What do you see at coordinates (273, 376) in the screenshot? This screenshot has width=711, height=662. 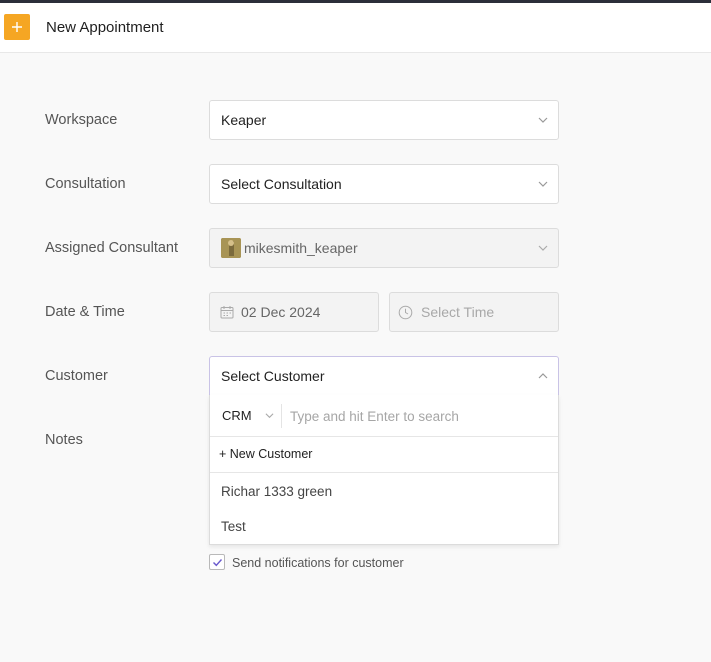 I see `customer-value: Select Customer` at bounding box center [273, 376].